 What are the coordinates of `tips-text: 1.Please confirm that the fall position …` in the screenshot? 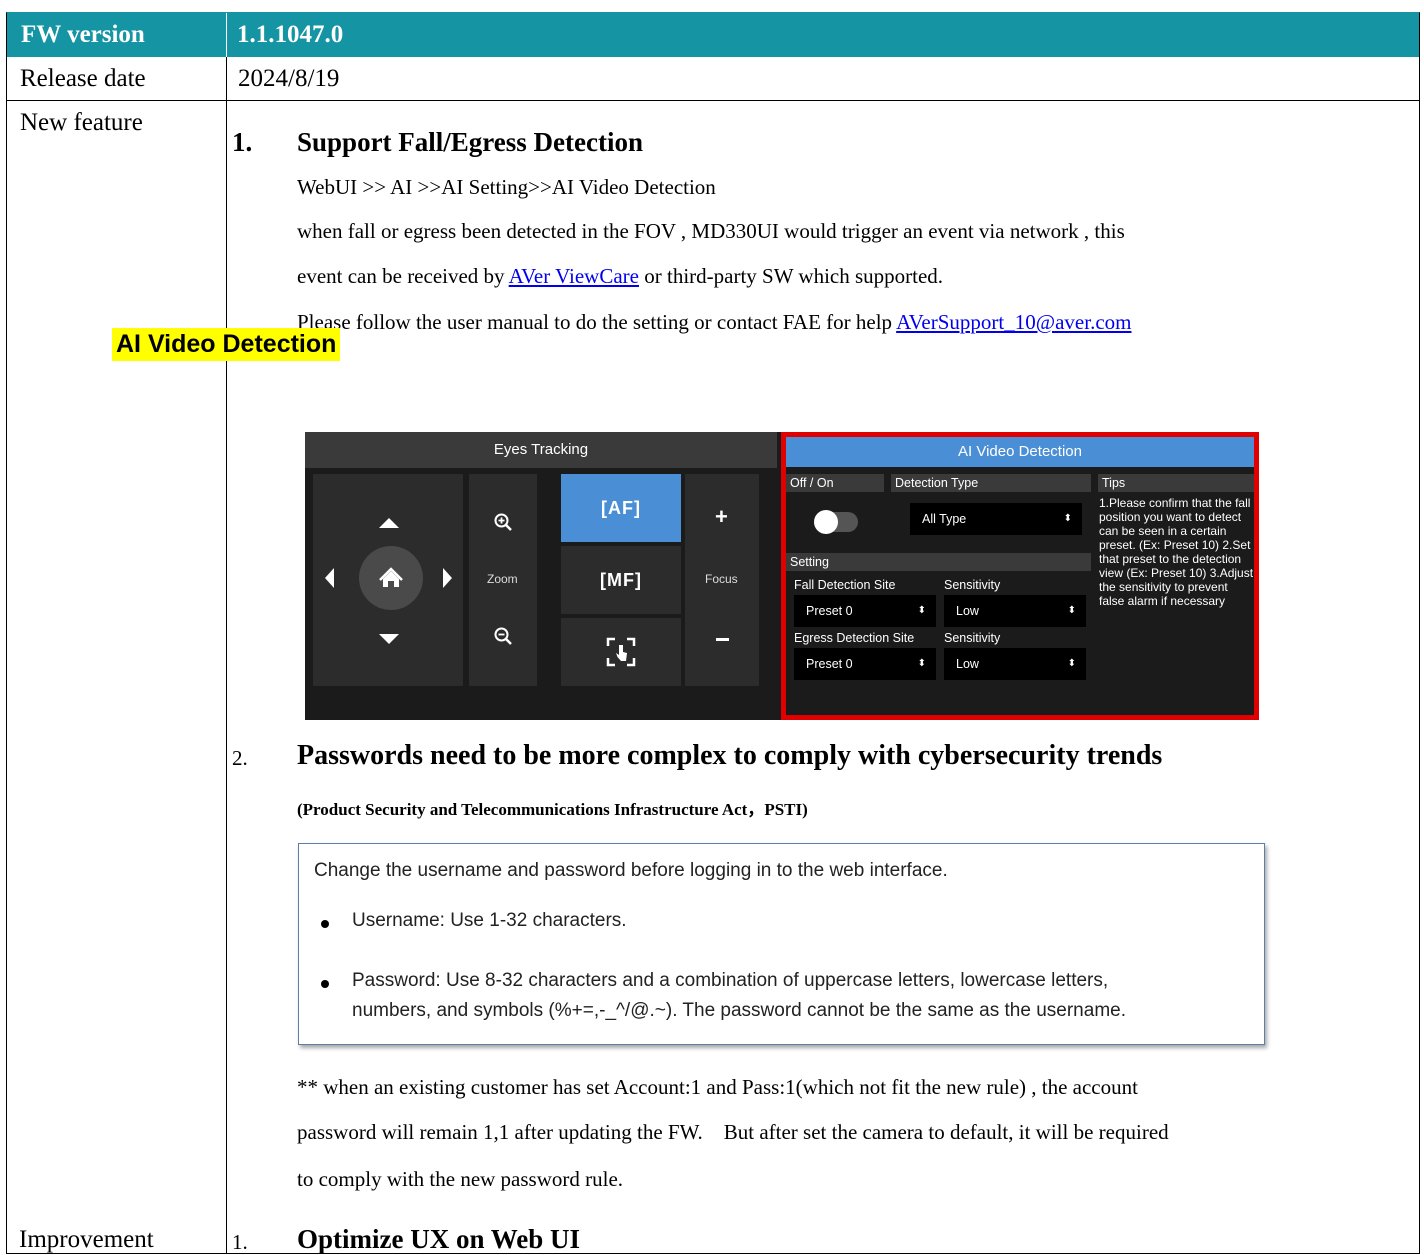 It's located at (1176, 552).